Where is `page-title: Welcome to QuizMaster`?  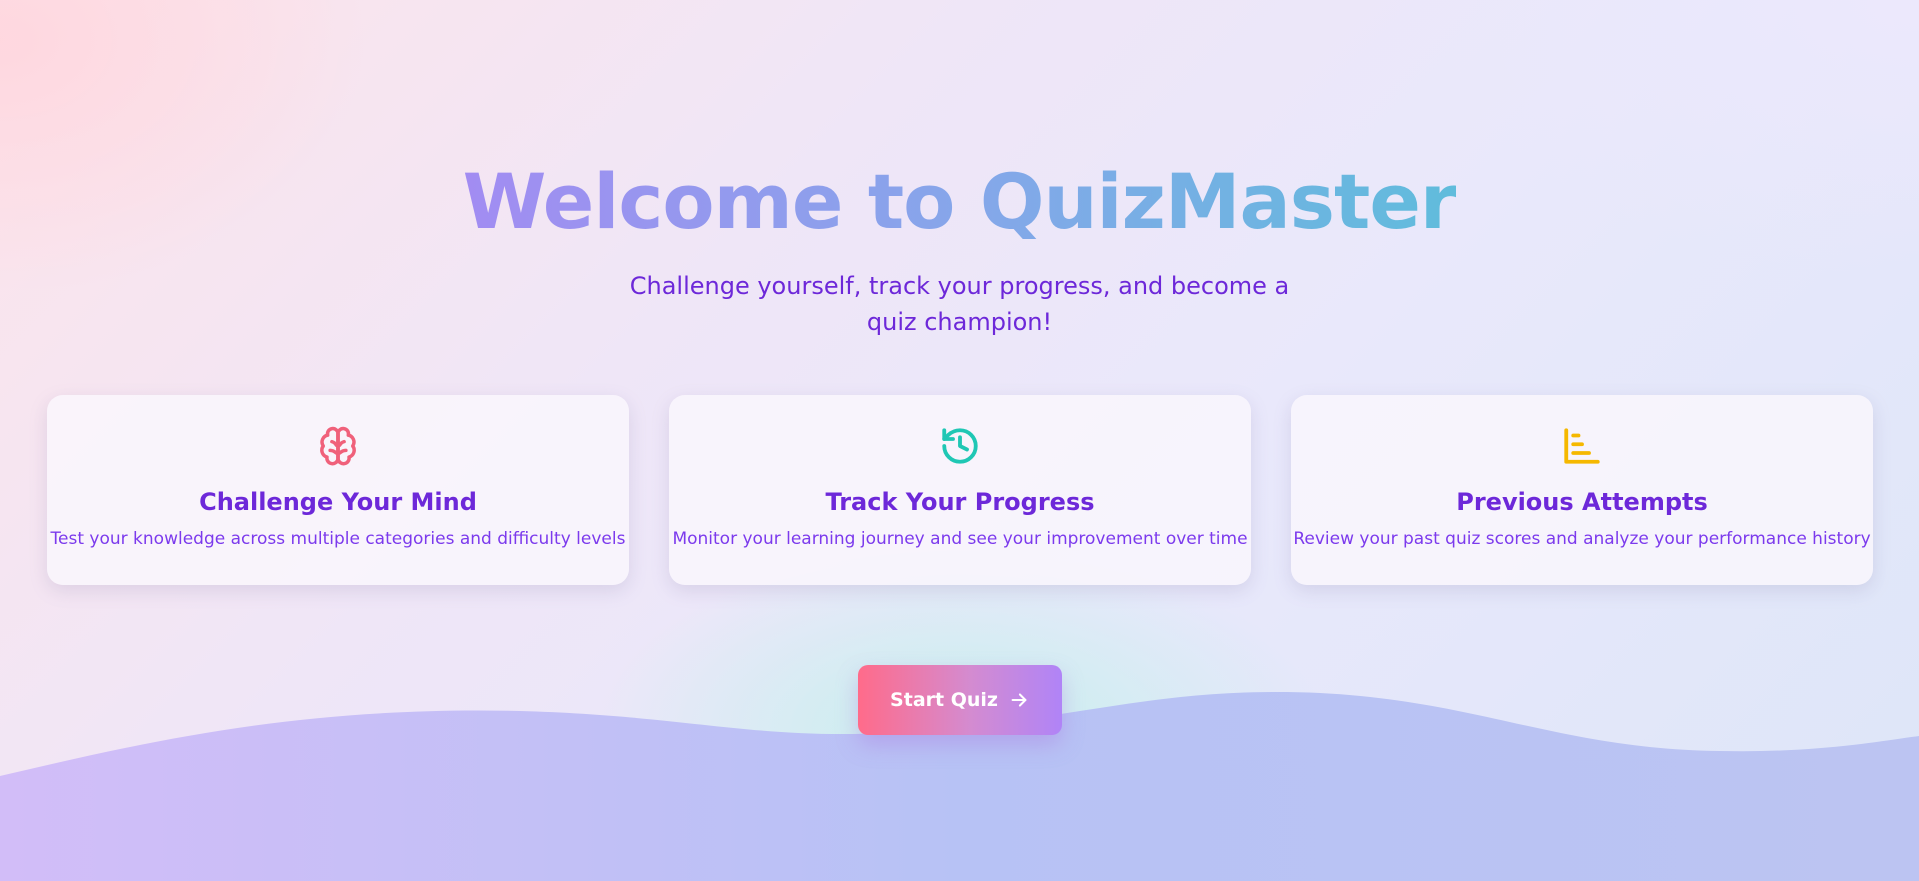
page-title: Welcome to QuizMaster is located at coordinates (960, 202).